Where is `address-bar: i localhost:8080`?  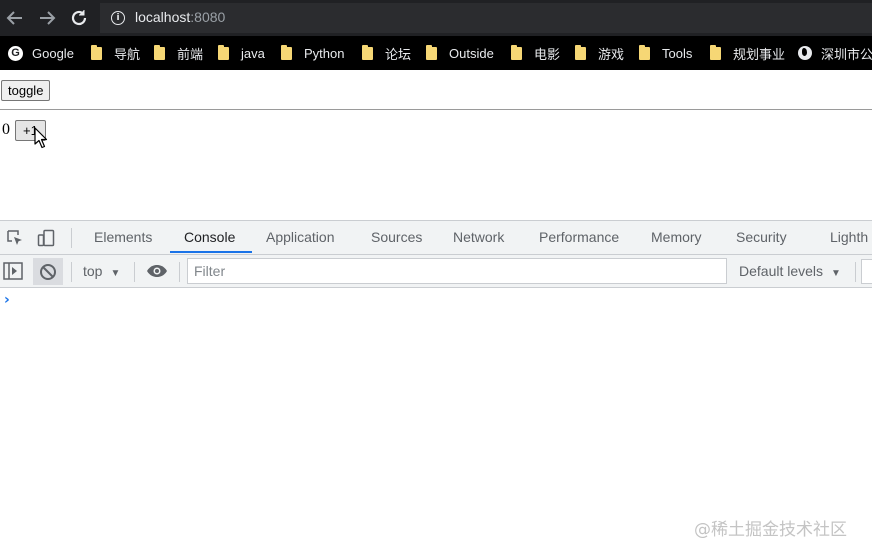 address-bar: i localhost:8080 is located at coordinates (486, 18).